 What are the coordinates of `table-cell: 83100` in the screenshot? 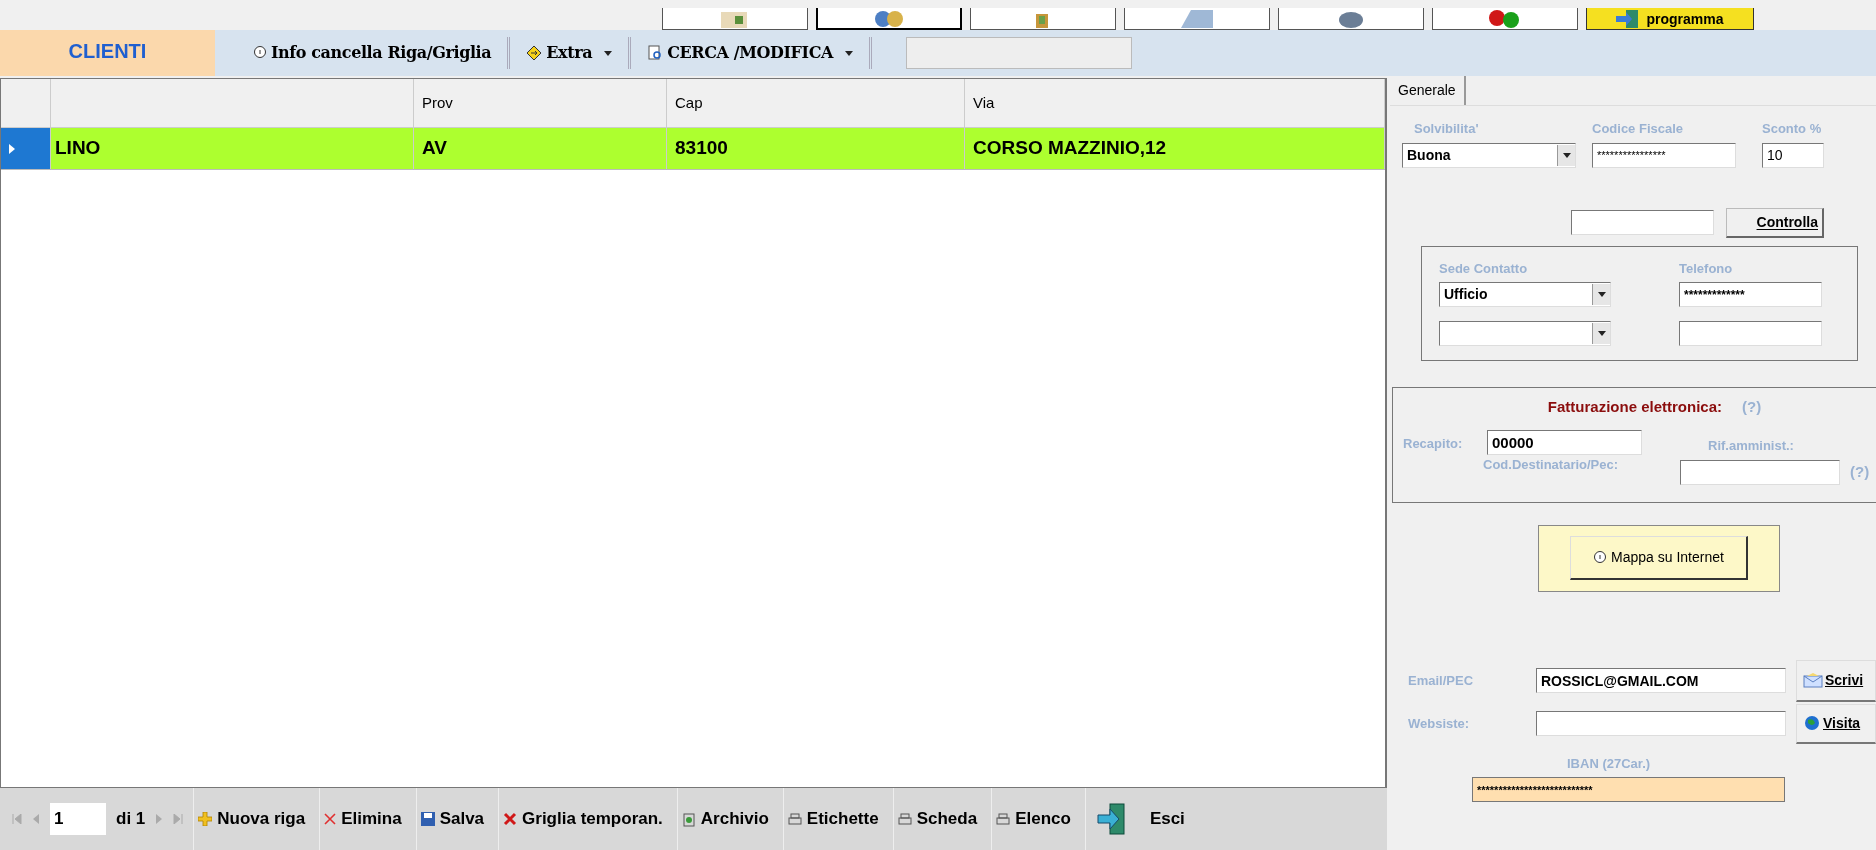 It's located at (816, 148).